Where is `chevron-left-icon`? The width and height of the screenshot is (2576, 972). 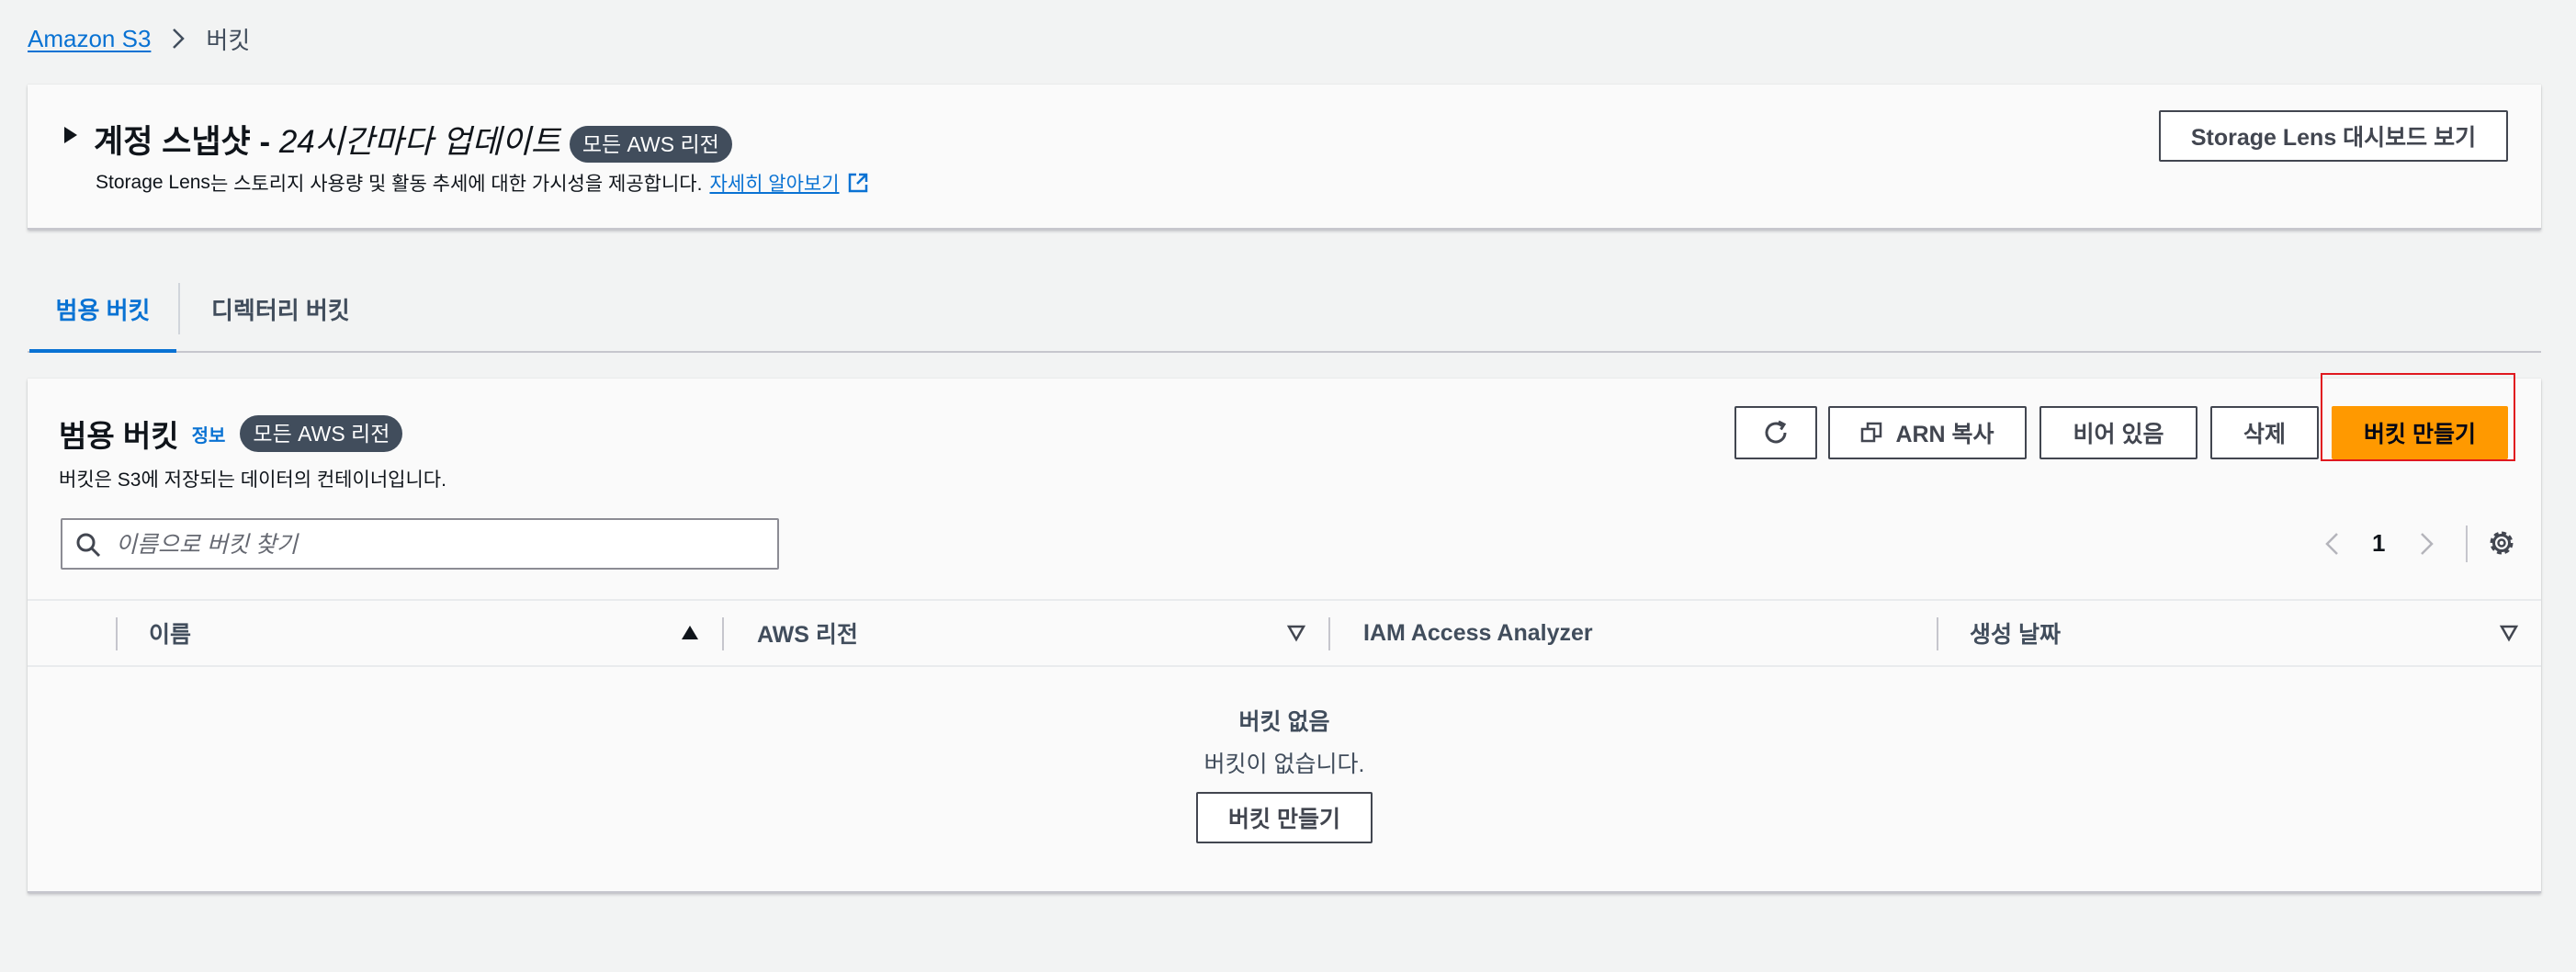
chevron-left-icon is located at coordinates (2333, 544).